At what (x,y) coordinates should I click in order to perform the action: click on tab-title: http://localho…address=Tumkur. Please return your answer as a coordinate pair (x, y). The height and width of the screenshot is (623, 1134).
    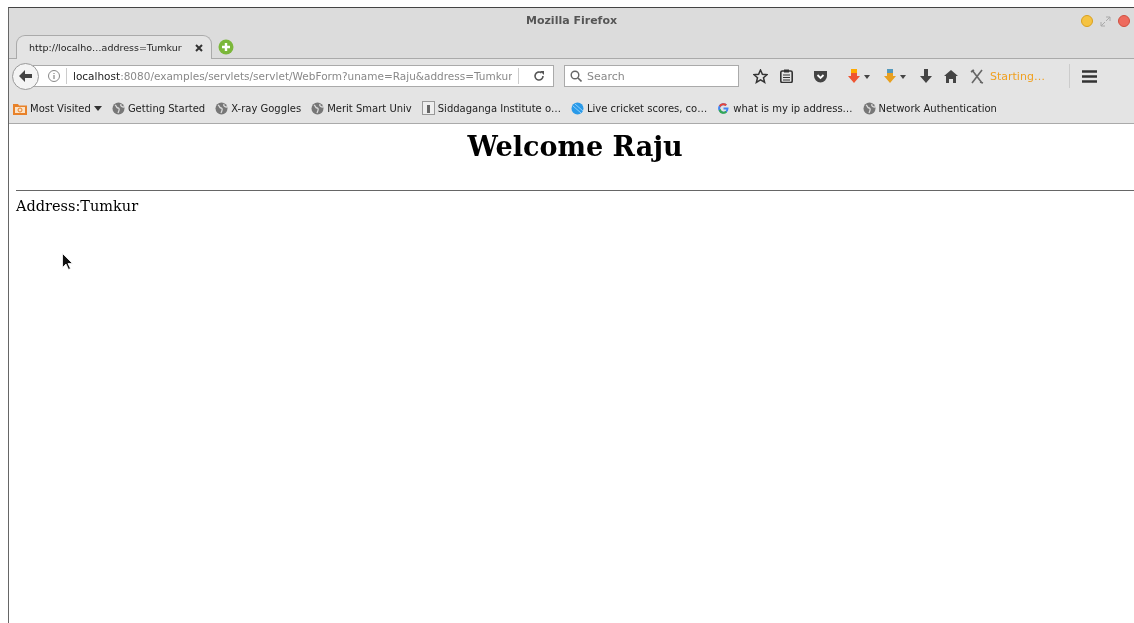
    Looking at the image, I should click on (105, 47).